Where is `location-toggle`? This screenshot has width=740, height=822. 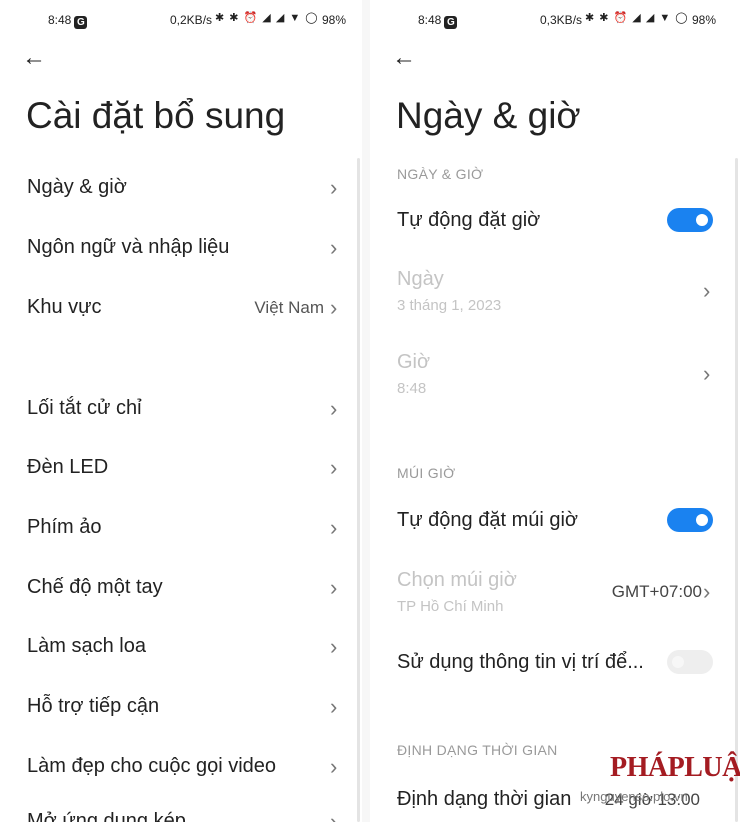
location-toggle is located at coordinates (690, 662).